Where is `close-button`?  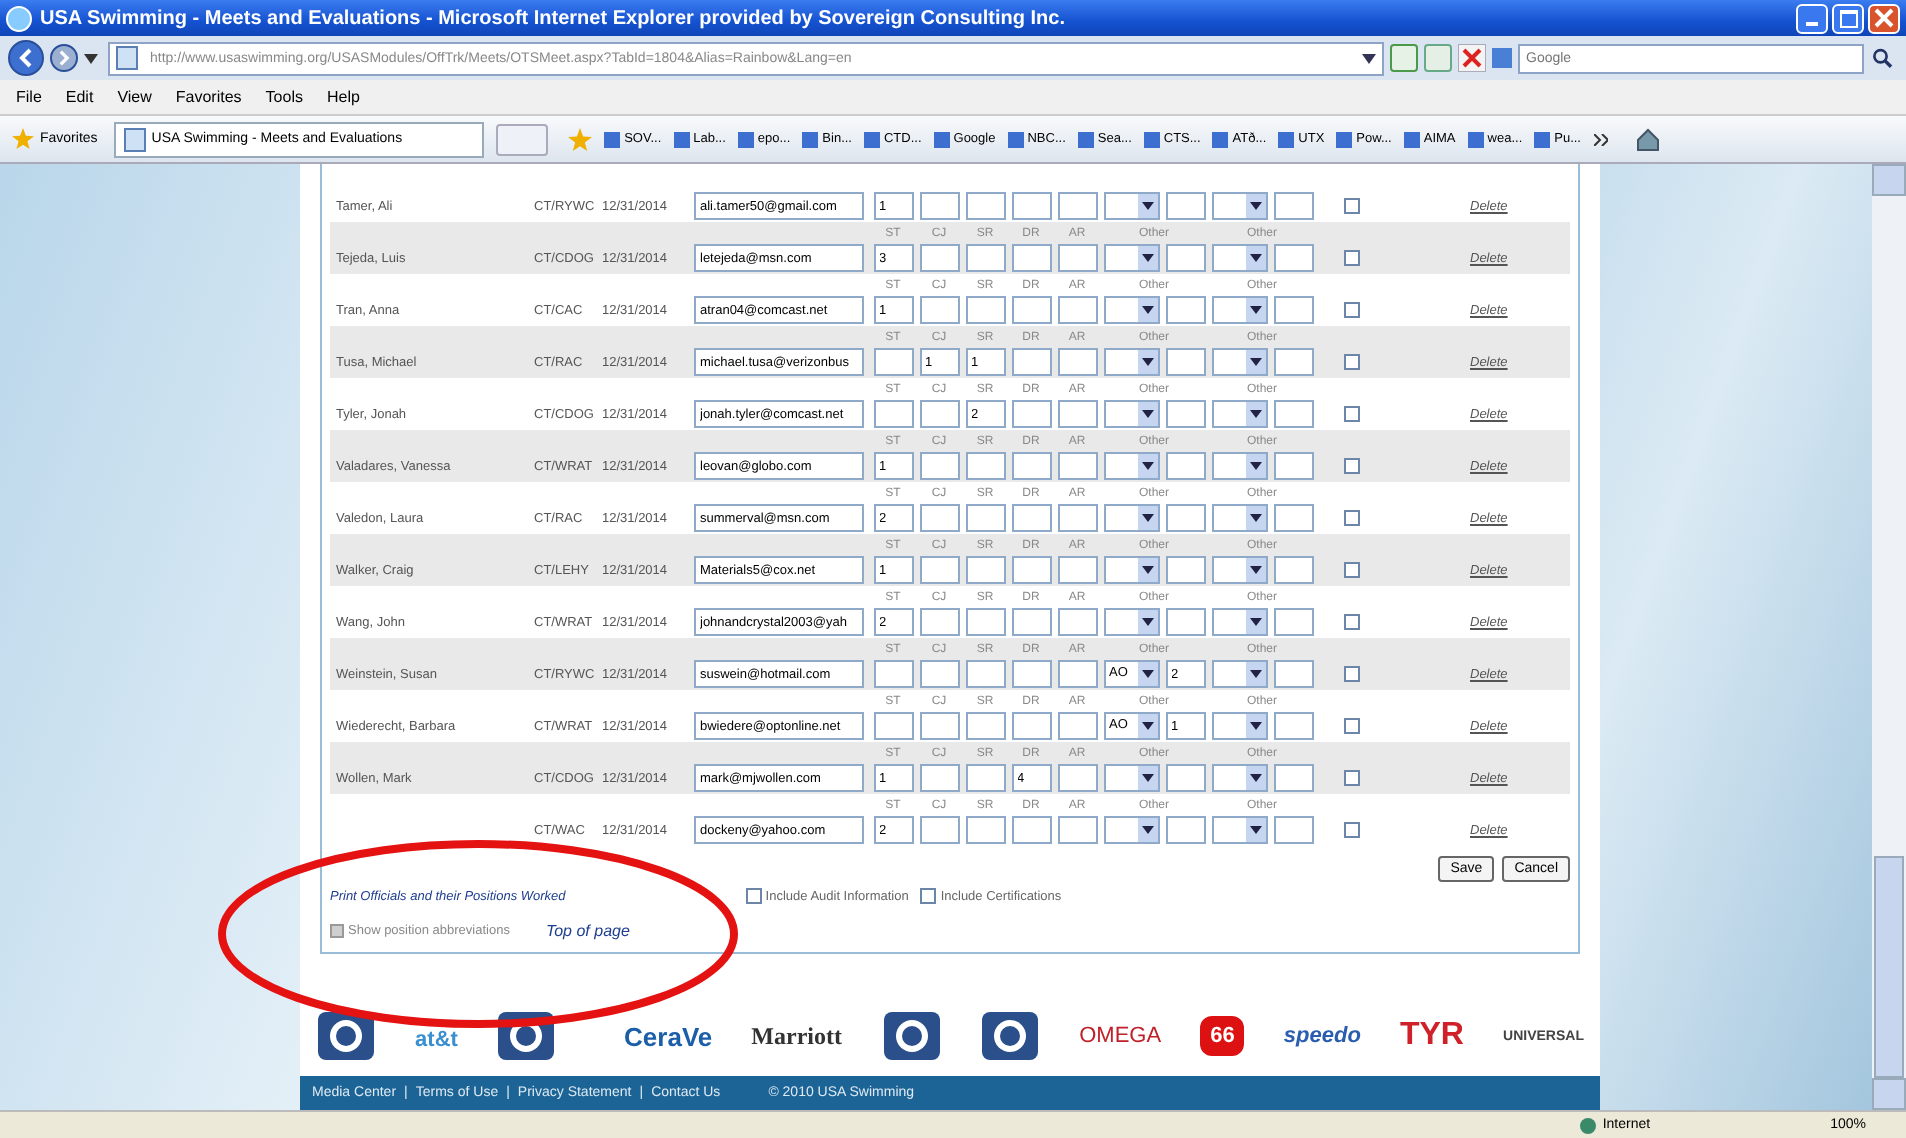
close-button is located at coordinates (1884, 18).